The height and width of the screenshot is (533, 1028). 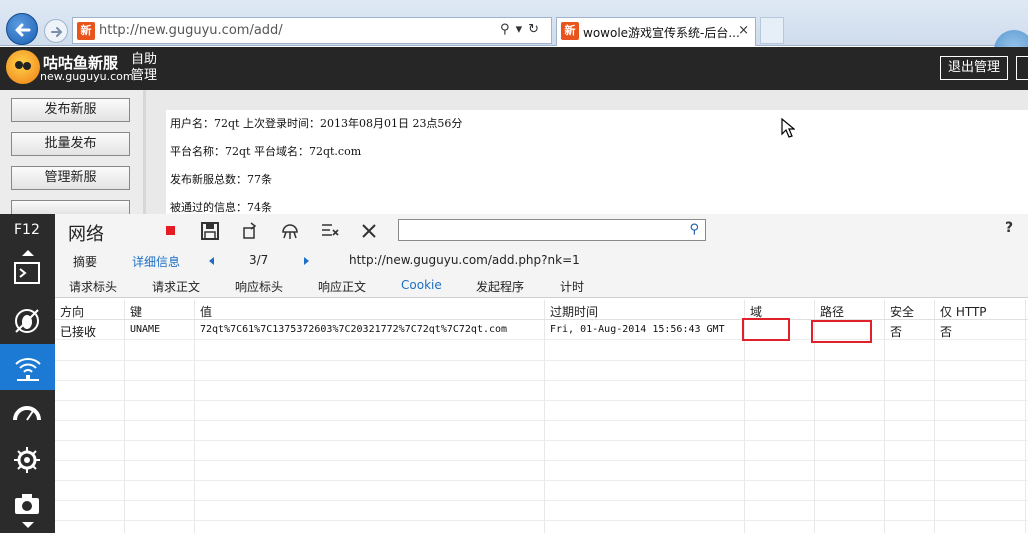 I want to click on col-expires: 过期时间, so click(x=574, y=311).